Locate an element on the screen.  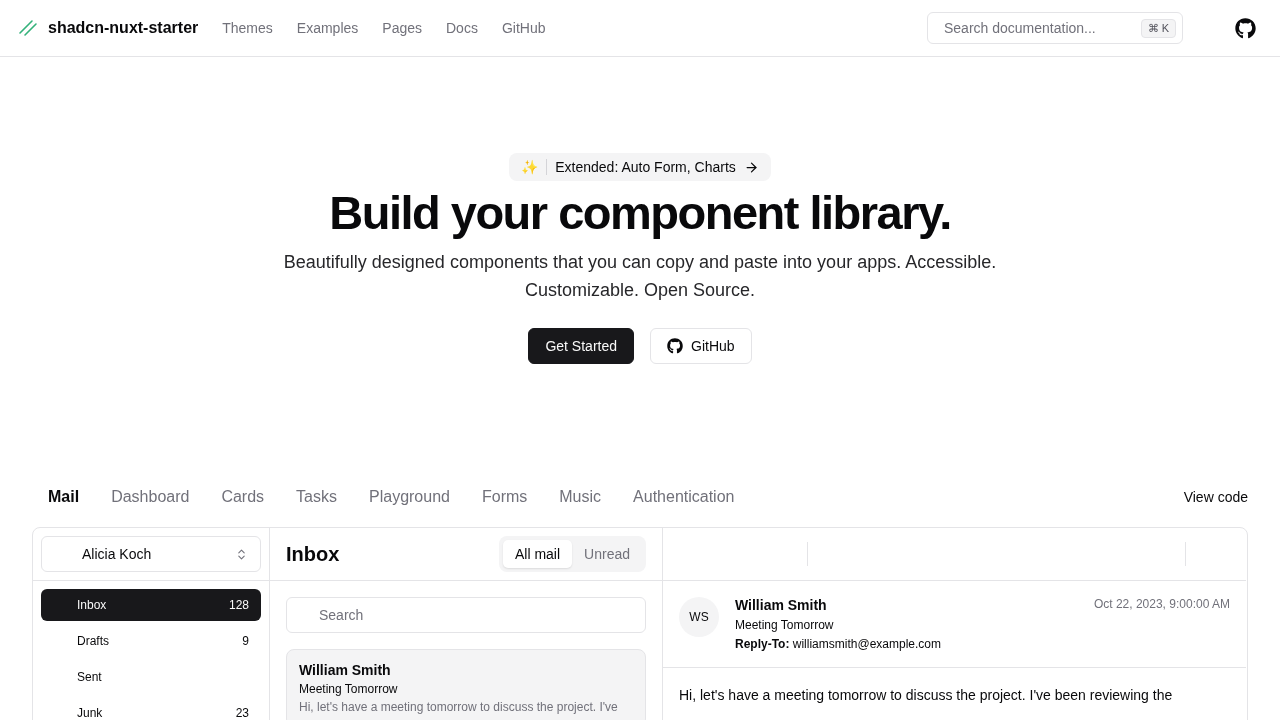
message-item: William Smith Meeting Tomorrow Hi, let's have a meeting tomorrow to discuss the project. I've is located at coordinates (466, 684).